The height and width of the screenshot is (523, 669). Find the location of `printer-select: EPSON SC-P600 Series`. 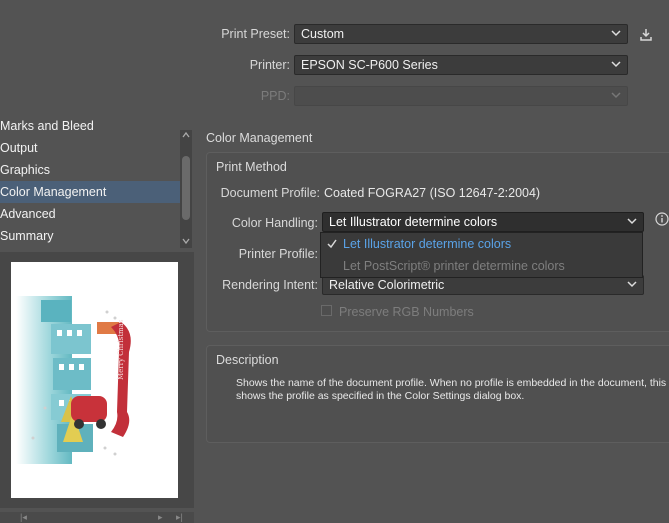

printer-select: EPSON SC-P600 Series is located at coordinates (461, 65).